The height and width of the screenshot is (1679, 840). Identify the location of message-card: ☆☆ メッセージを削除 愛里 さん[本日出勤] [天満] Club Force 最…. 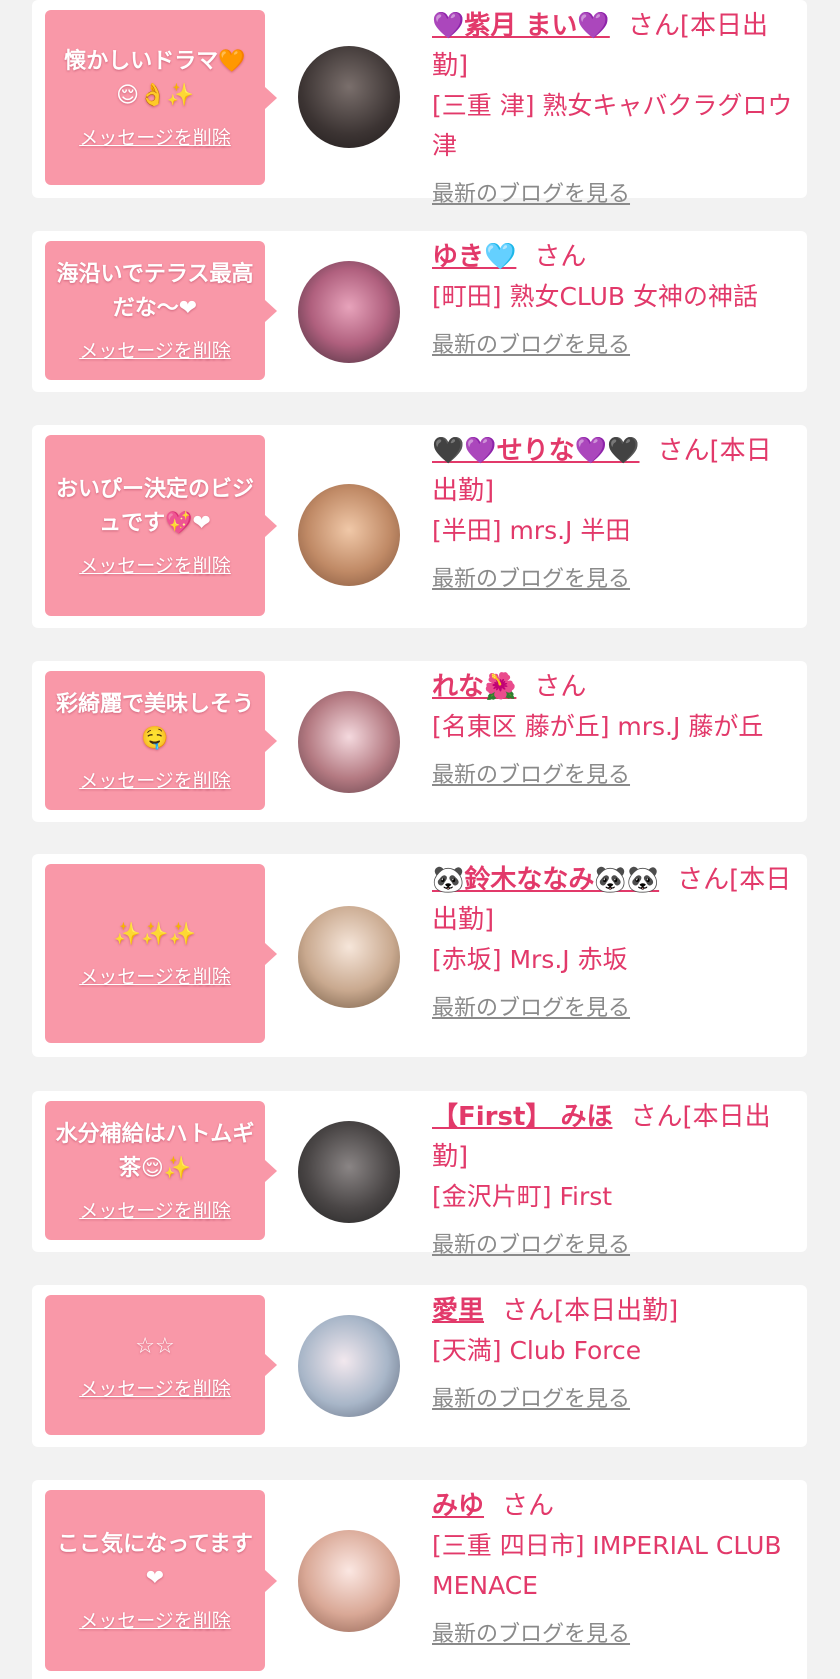
(419, 1366).